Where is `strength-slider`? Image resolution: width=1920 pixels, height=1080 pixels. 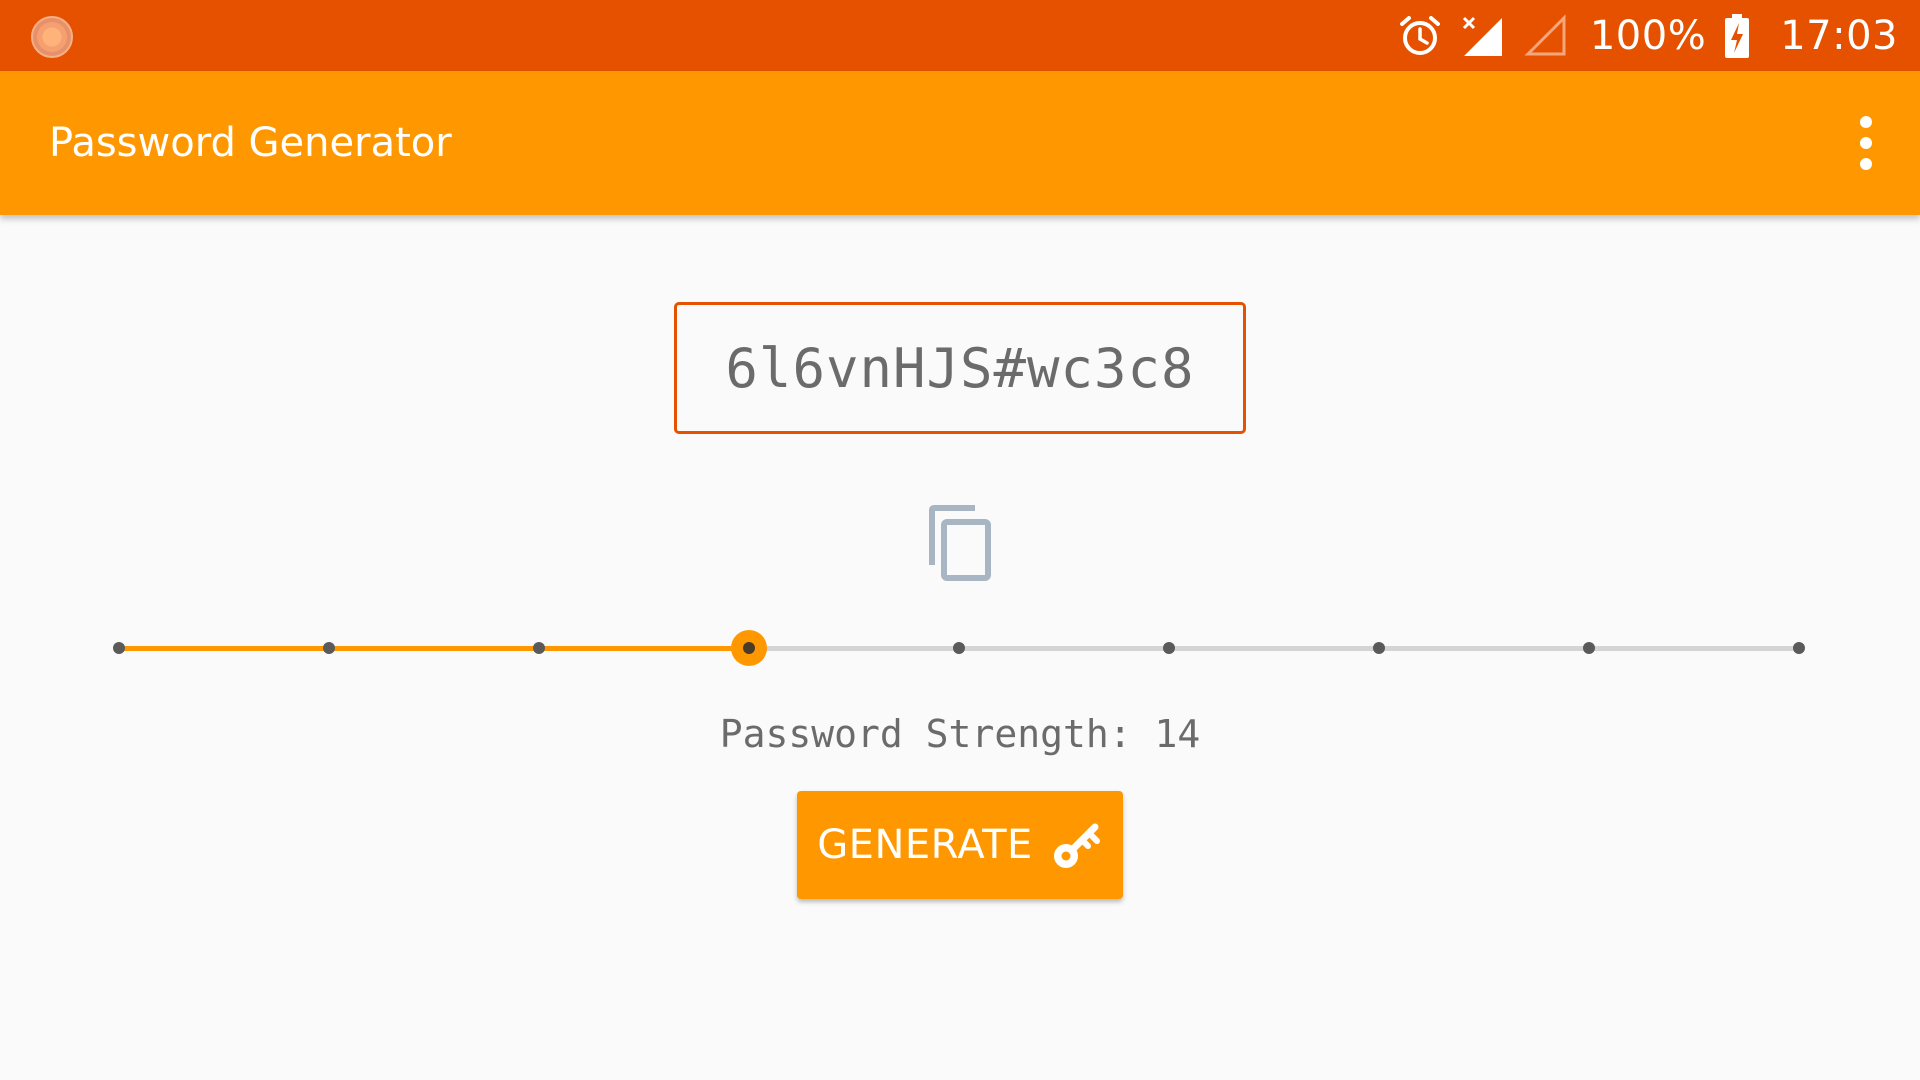
strength-slider is located at coordinates (959, 648).